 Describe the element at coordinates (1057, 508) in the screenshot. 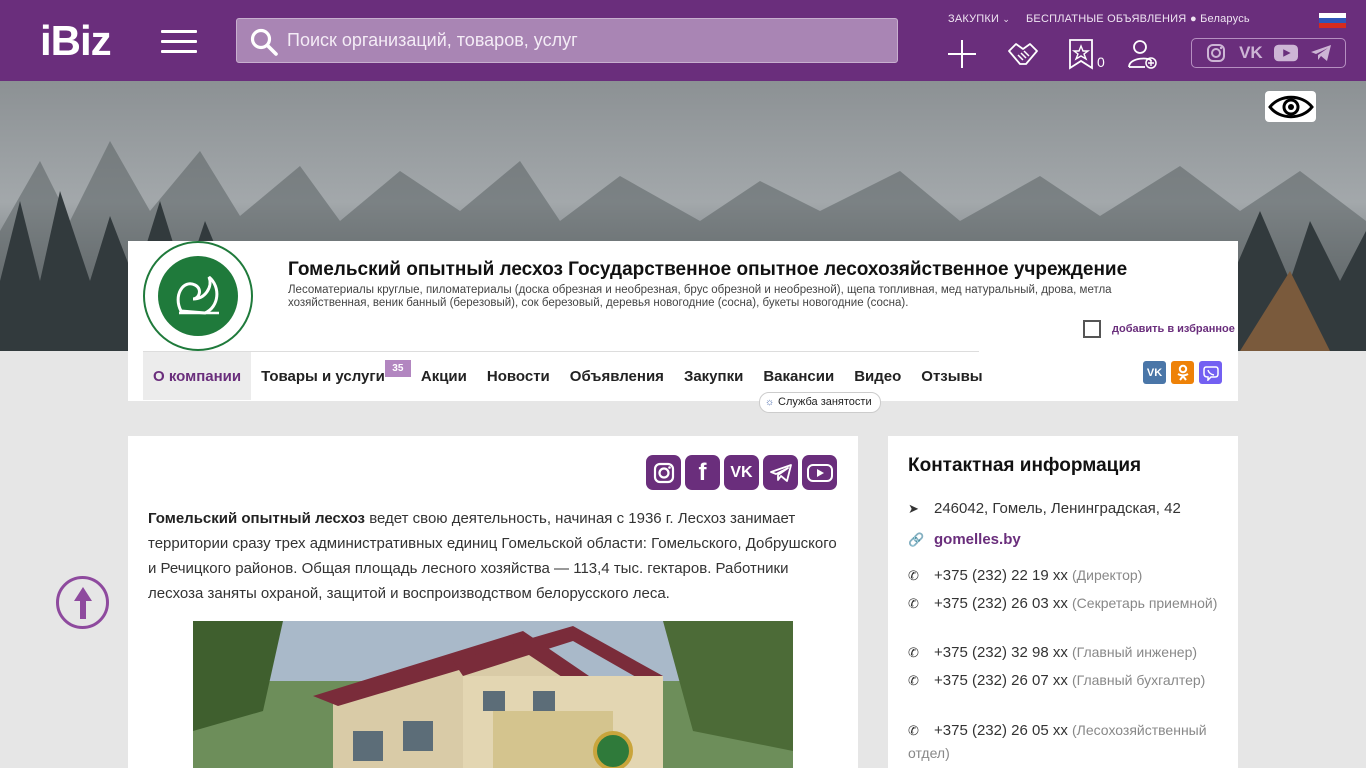

I see `address-text: 246042, Гомель, Ленинградская, 42` at that location.